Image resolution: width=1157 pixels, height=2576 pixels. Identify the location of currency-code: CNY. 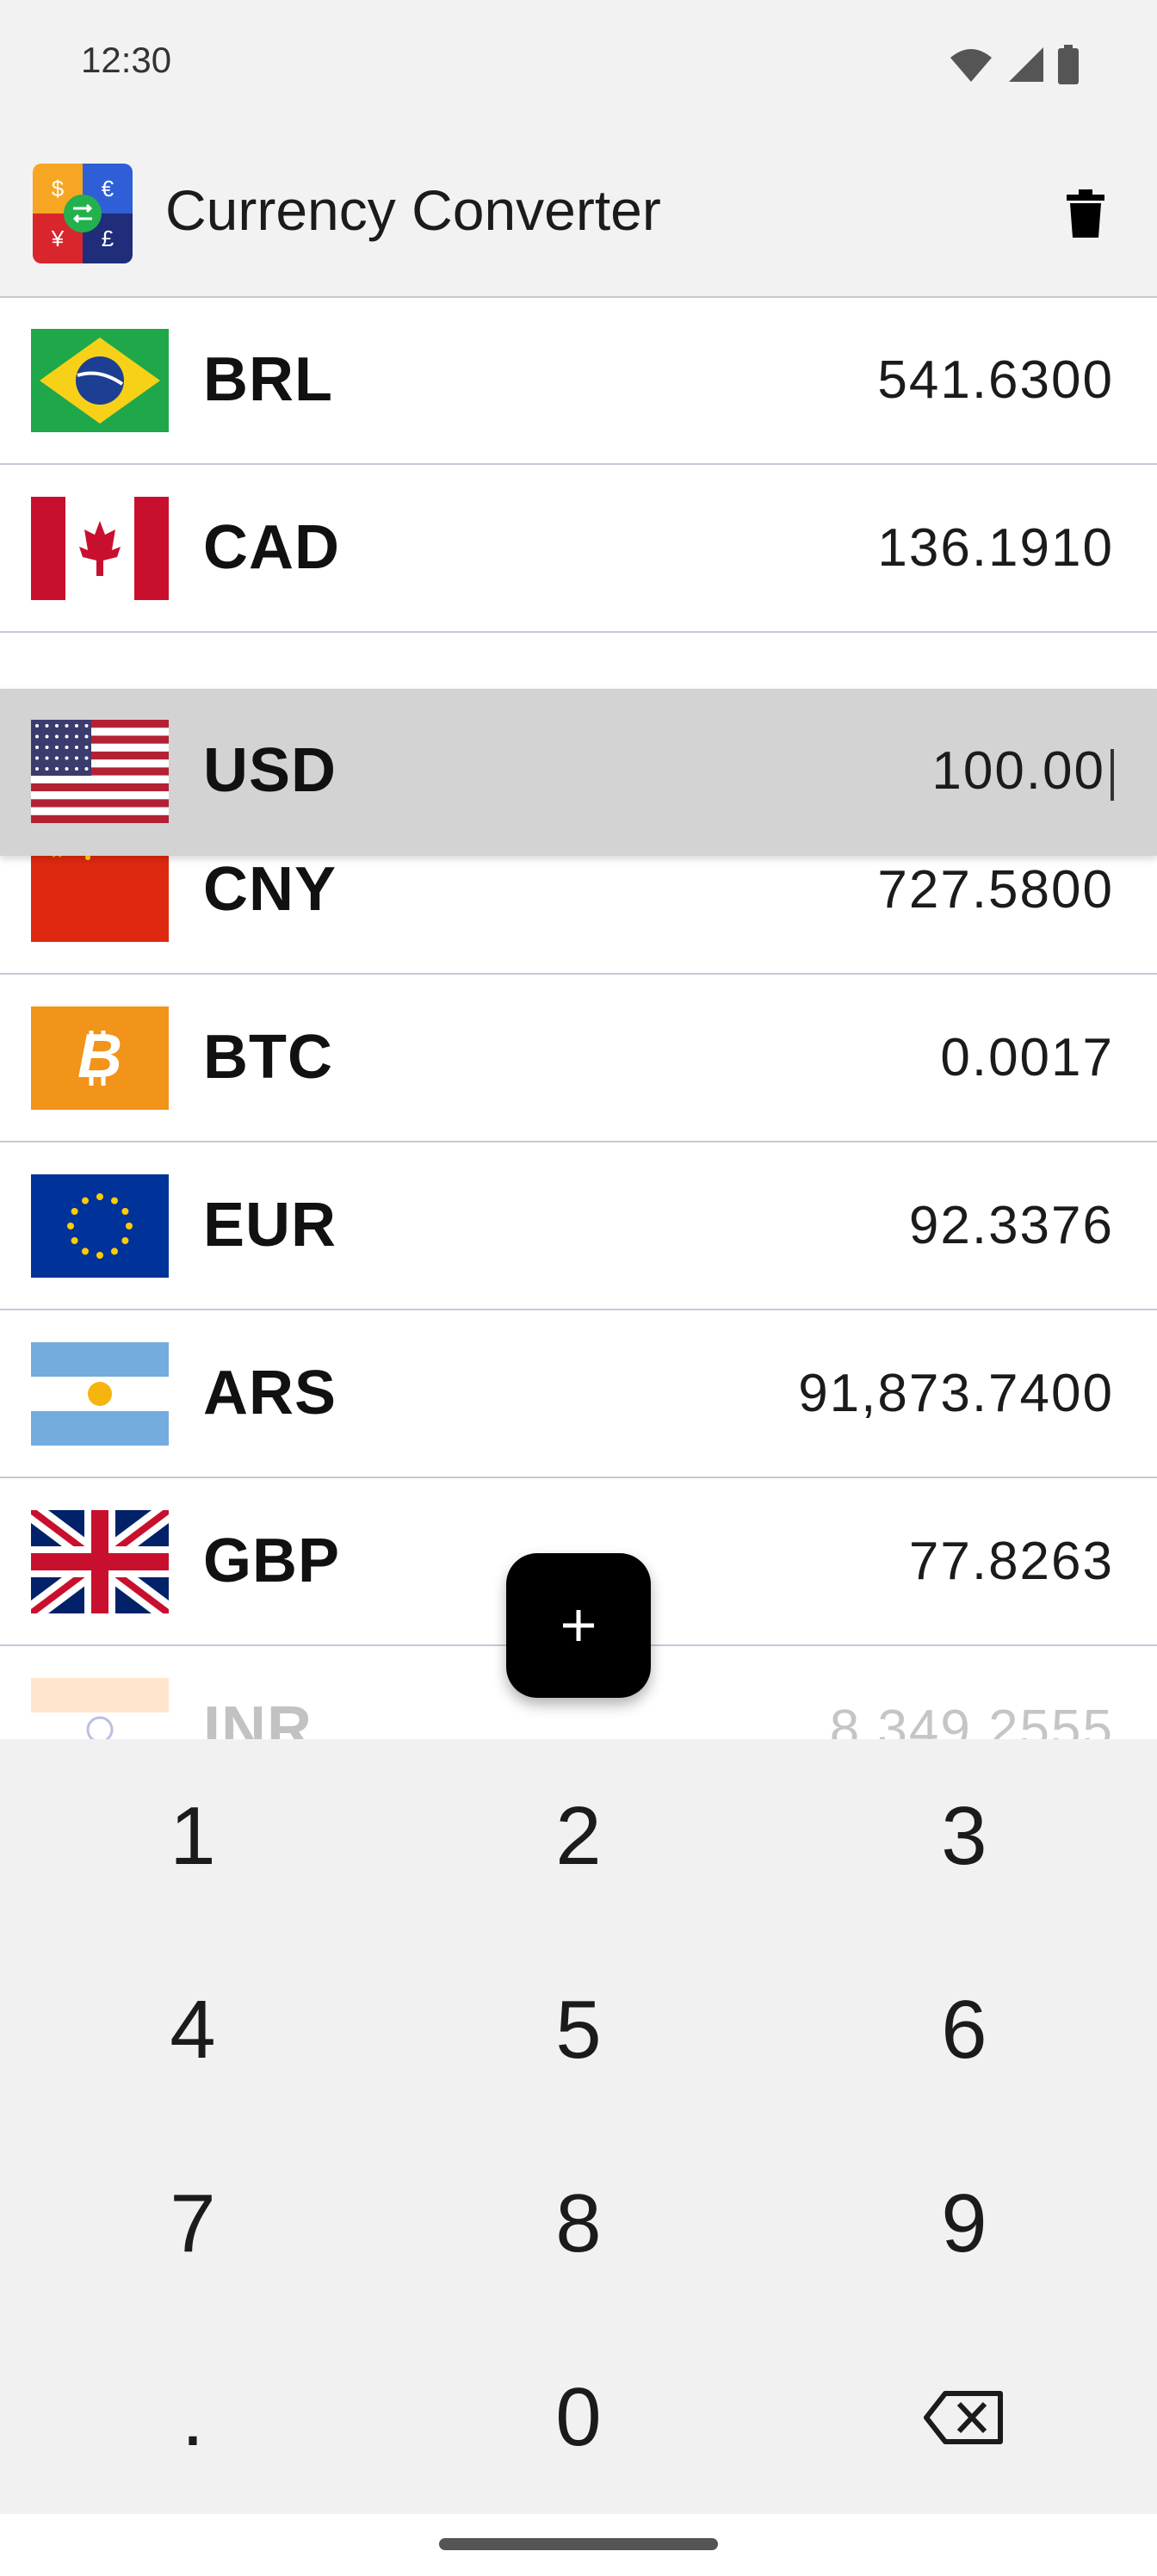
(270, 889).